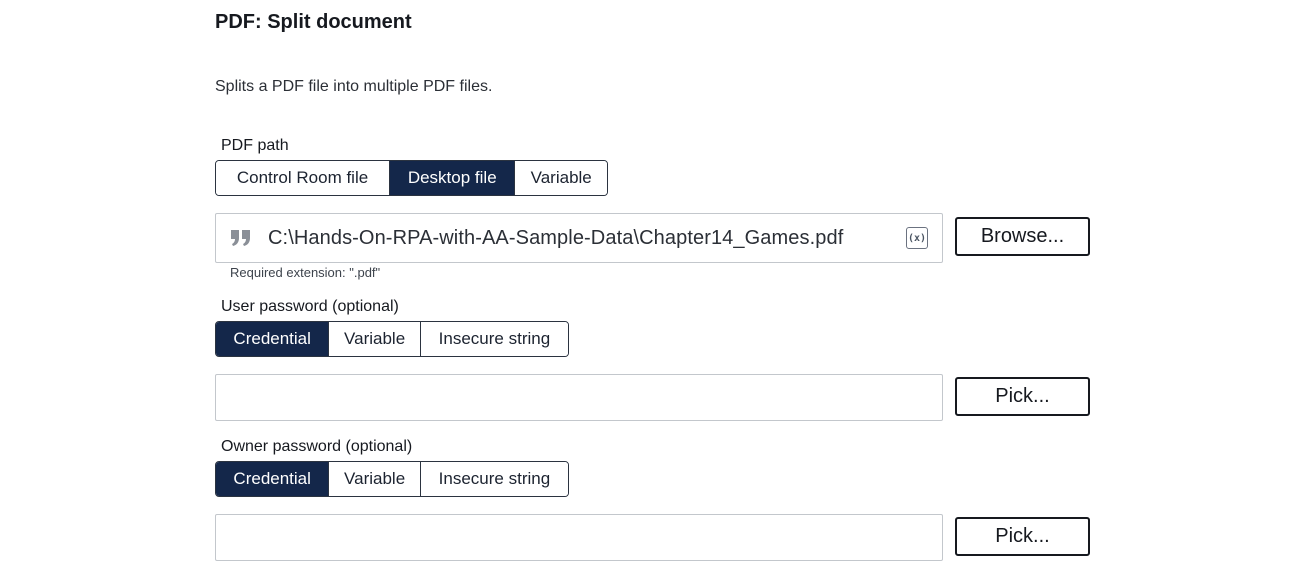 This screenshot has height=571, width=1307. I want to click on owner-password-option-credential: Credential, so click(272, 479).